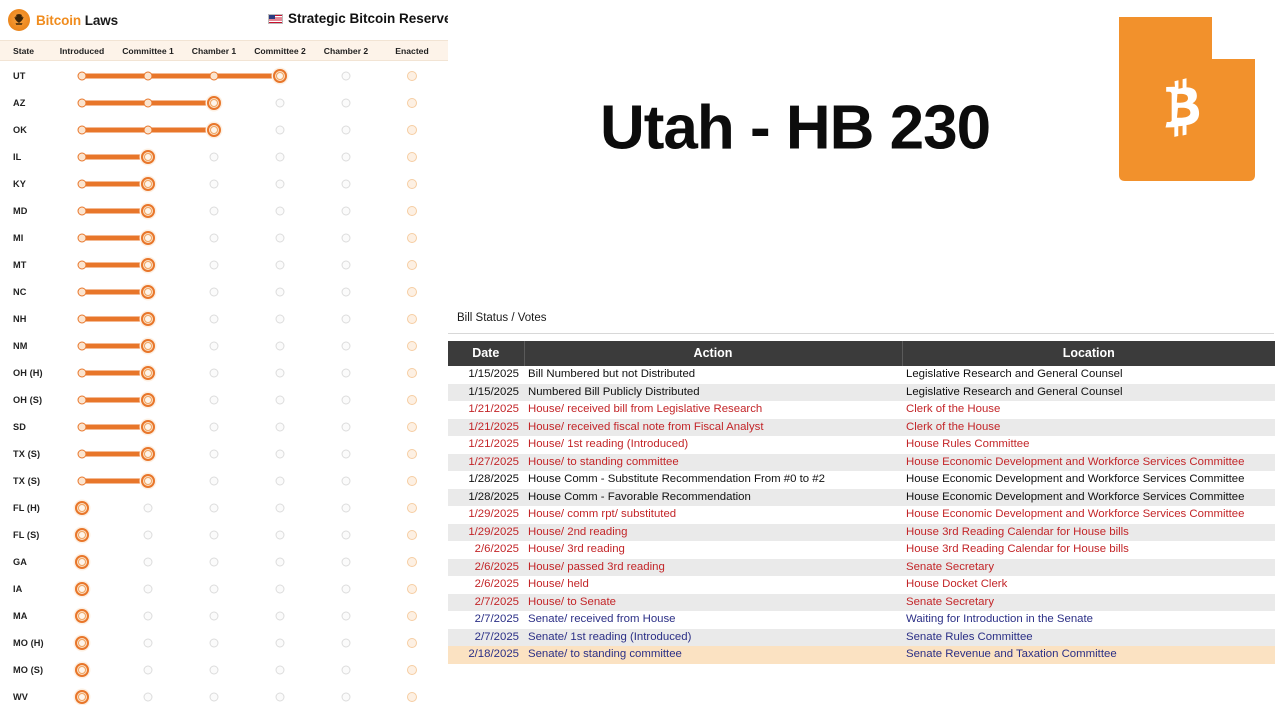 The image size is (1280, 705). I want to click on tracker-row: OK, so click(224, 129).